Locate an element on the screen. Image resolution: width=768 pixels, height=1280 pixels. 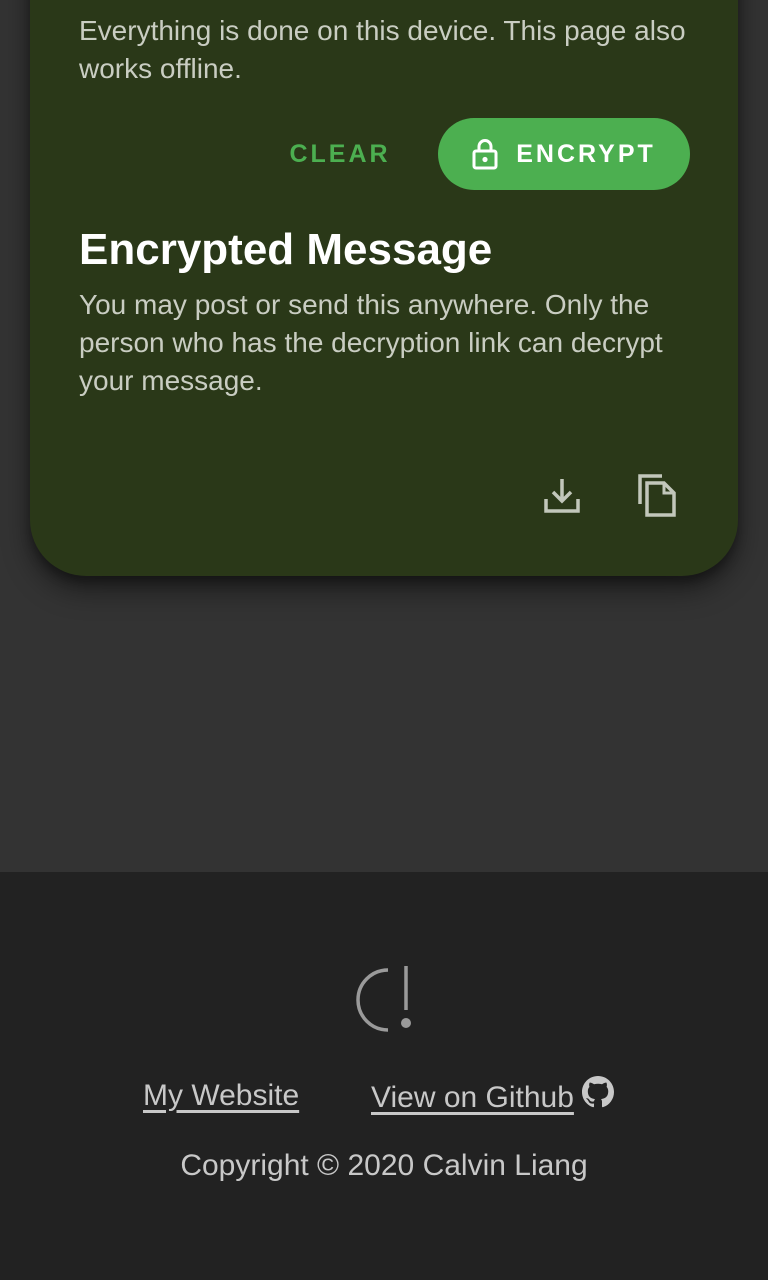
copy-button is located at coordinates (657, 496).